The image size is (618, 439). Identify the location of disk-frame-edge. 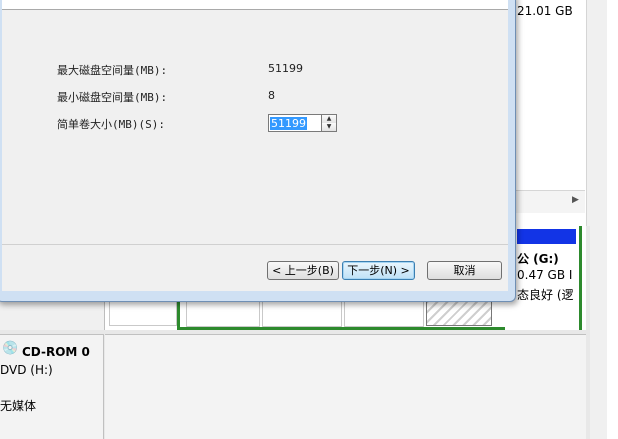
(582, 278).